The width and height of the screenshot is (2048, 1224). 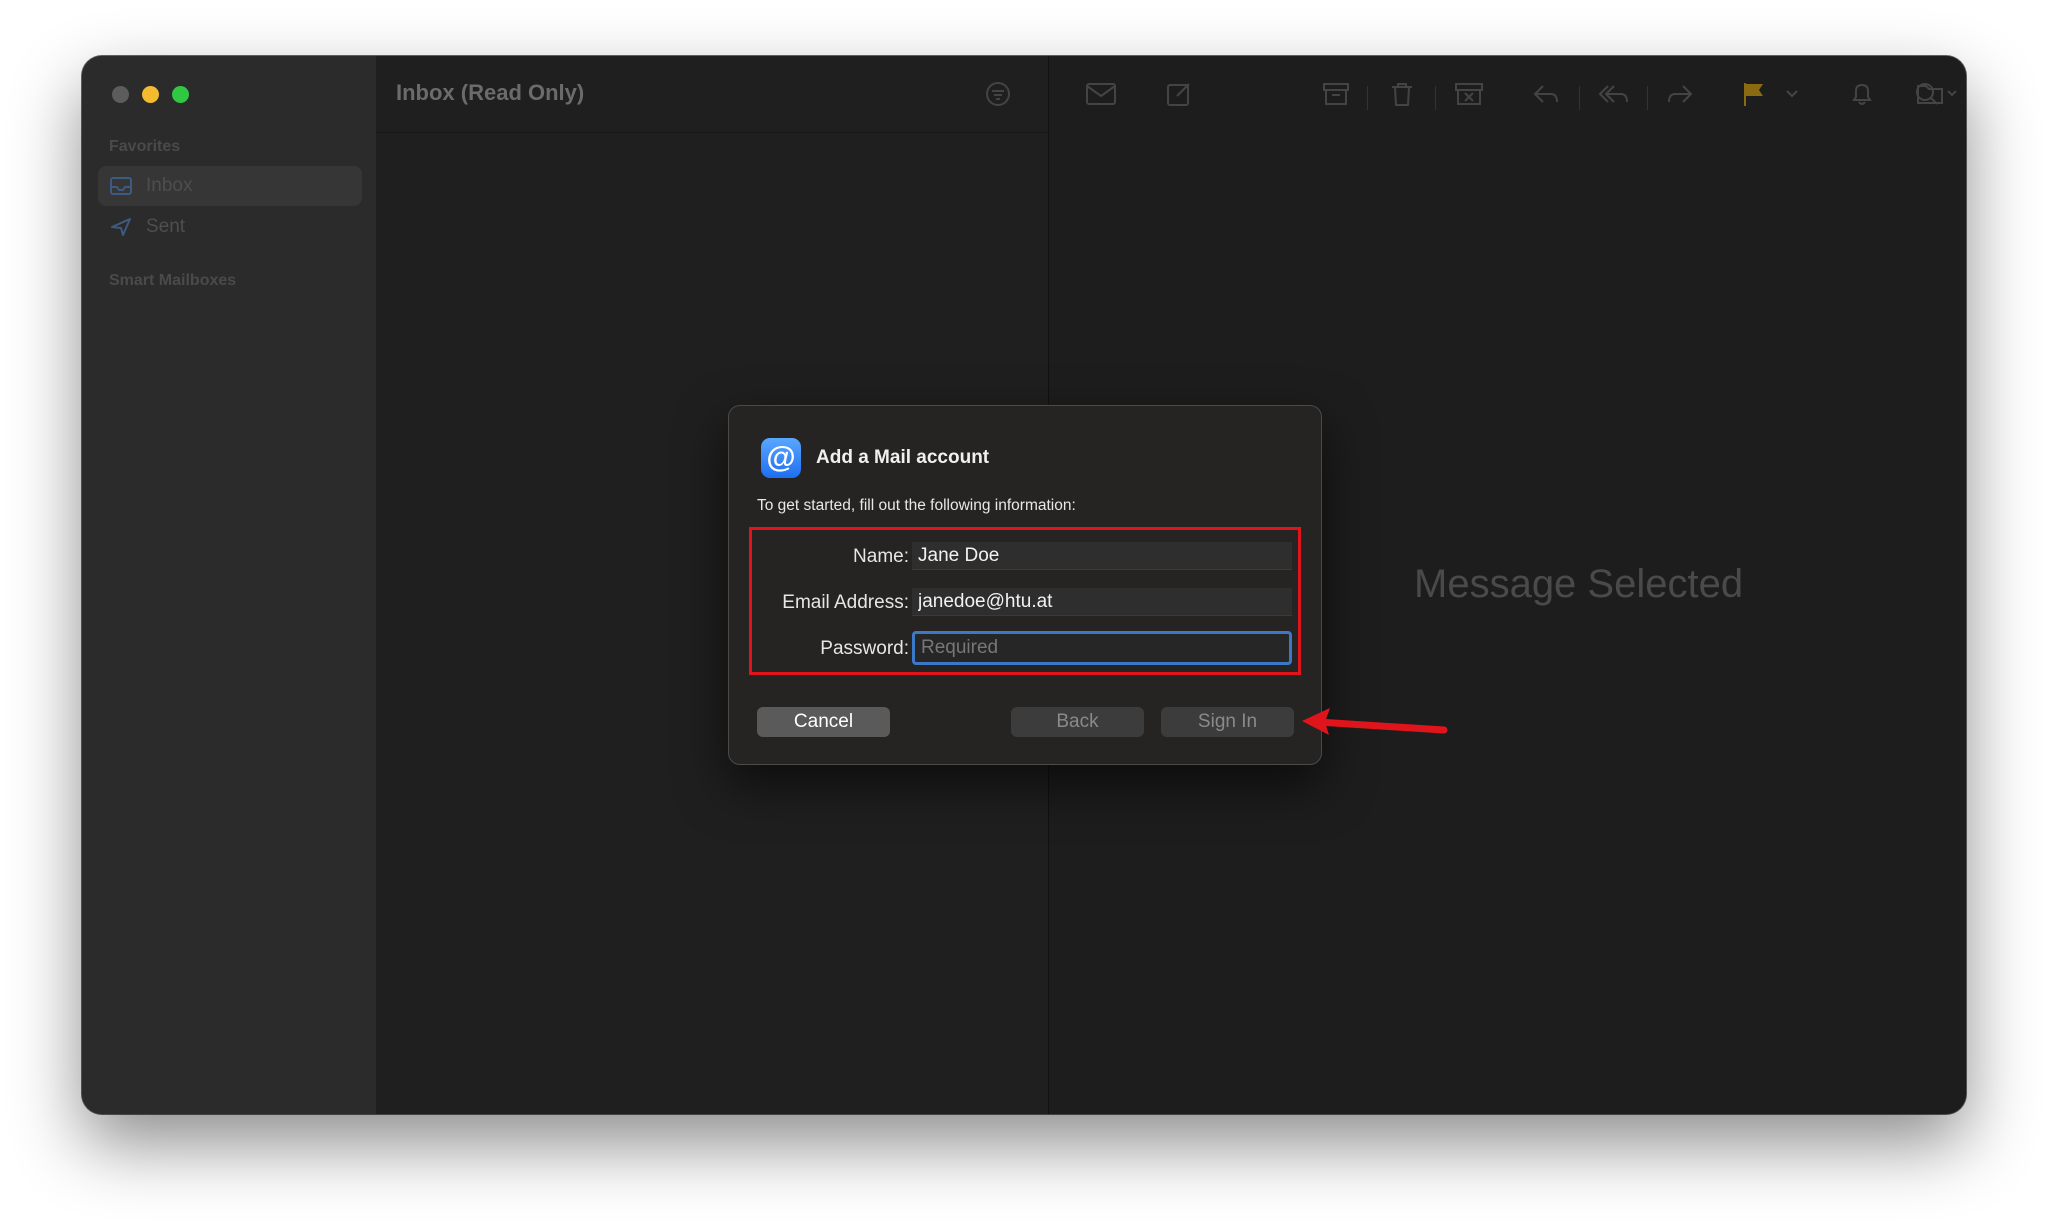 I want to click on paperplane-icon, so click(x=121, y=227).